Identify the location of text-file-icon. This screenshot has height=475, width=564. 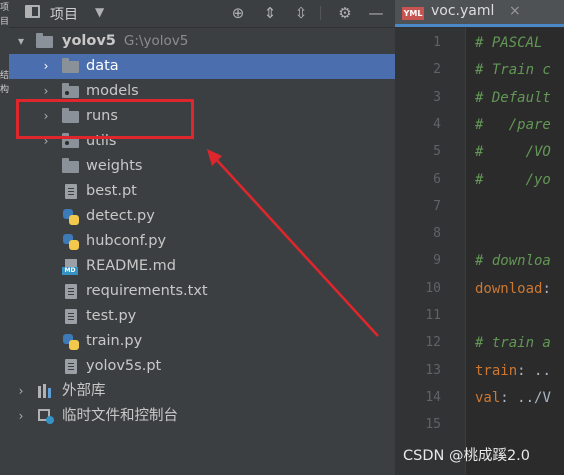
(71, 291).